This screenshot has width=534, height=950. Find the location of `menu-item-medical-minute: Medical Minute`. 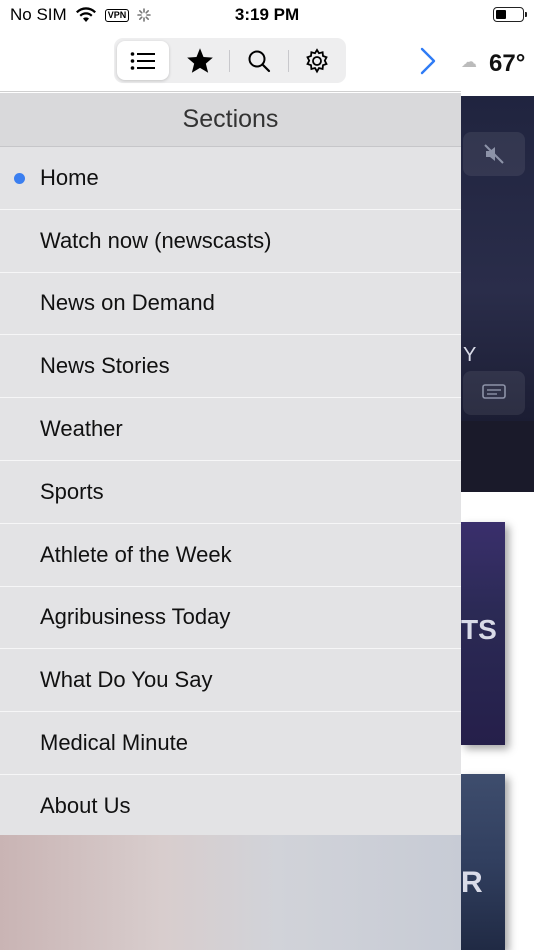

menu-item-medical-minute: Medical Minute is located at coordinates (230, 743).